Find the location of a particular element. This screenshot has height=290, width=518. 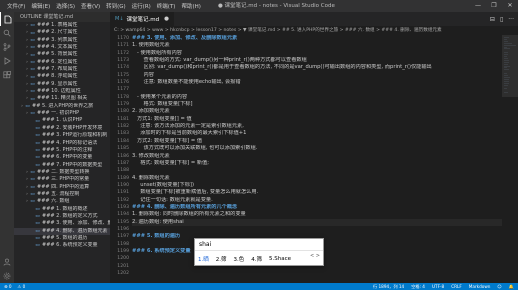

code-line: 2. 添加数组元素 is located at coordinates (317, 111).